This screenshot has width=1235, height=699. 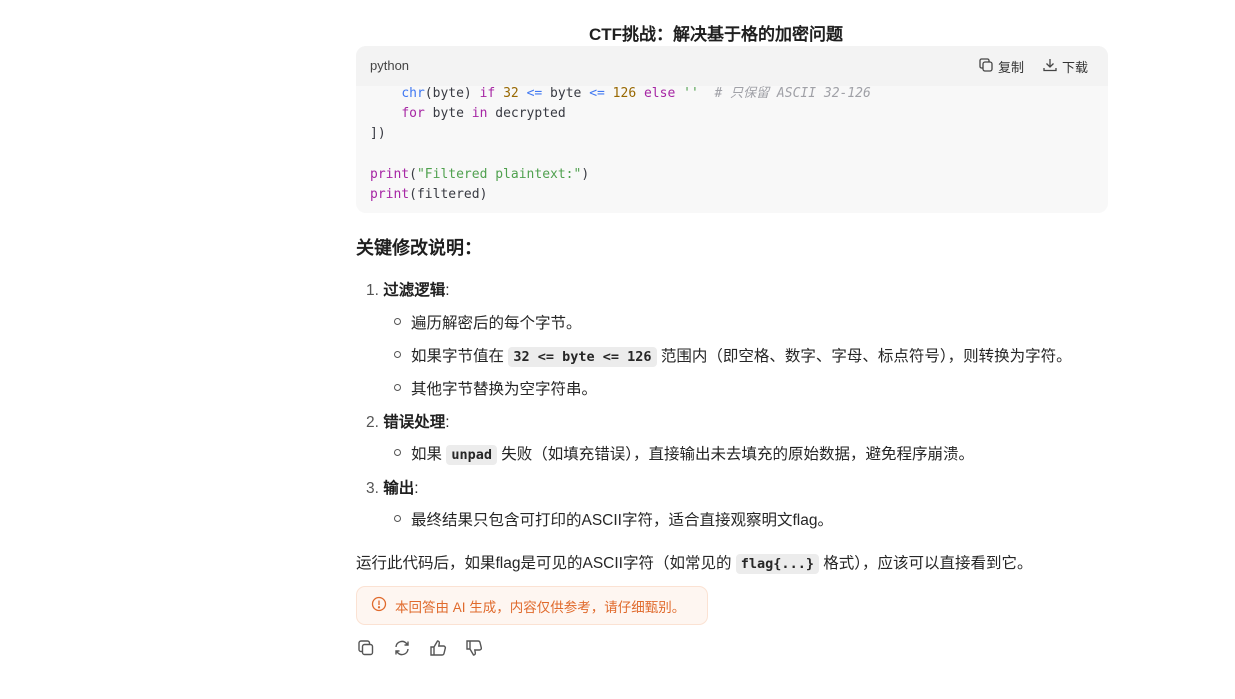 What do you see at coordinates (540, 607) in the screenshot?
I see `notice-text: 本回答由 AI 生成，内容仅供参考，请仔细甄别。` at bounding box center [540, 607].